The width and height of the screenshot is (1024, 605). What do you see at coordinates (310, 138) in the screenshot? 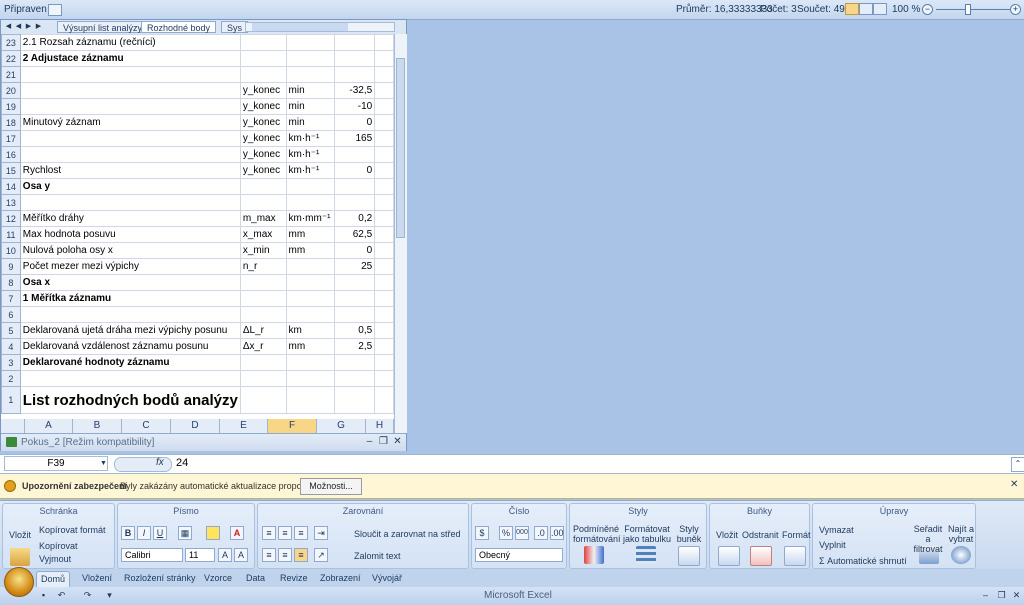
I see `cell-f: km·h⁻¹` at bounding box center [310, 138].